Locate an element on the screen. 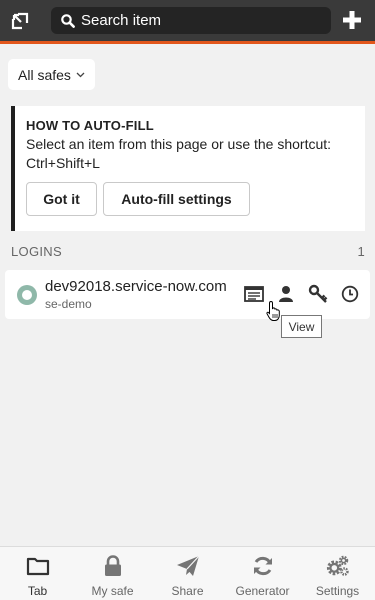 The image size is (375, 600). logins-section-label: LOGINS is located at coordinates (36, 251).